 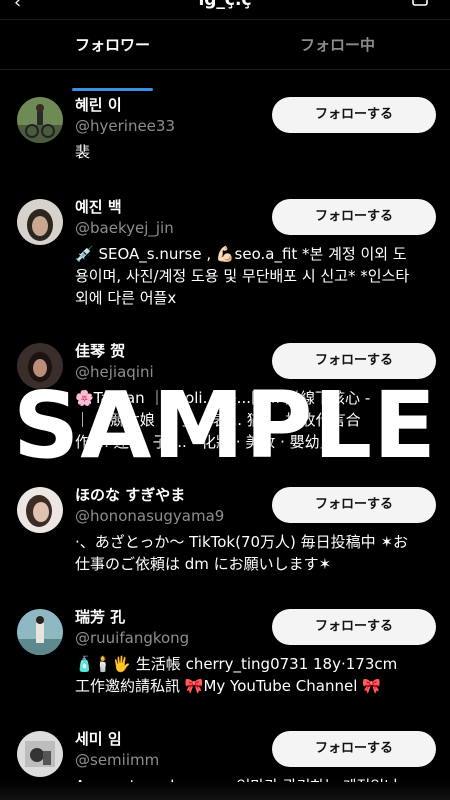 I want to click on user-bio: 裴, so click(x=257, y=152).